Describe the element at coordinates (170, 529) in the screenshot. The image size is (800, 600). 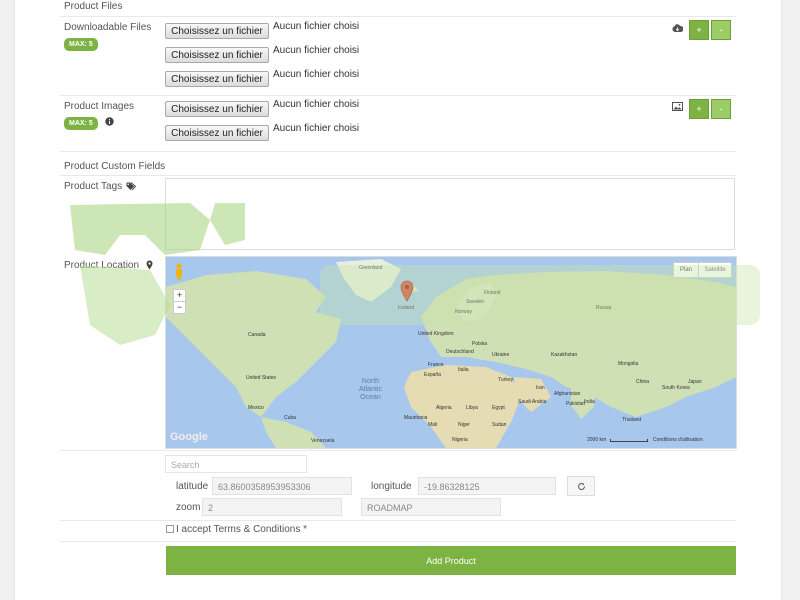
I see `terms-checkbox` at that location.